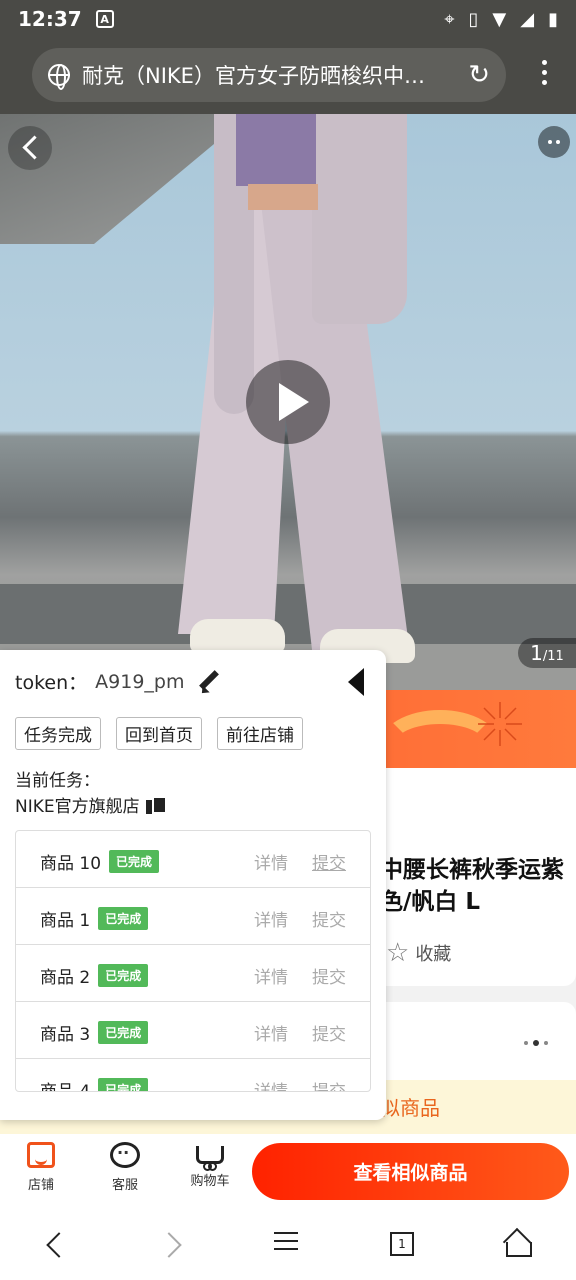 Image resolution: width=576 pixels, height=1280 pixels. Describe the element at coordinates (193, 859) in the screenshot. I see `list-item: 商品 10 已完成 详情 提交` at that location.